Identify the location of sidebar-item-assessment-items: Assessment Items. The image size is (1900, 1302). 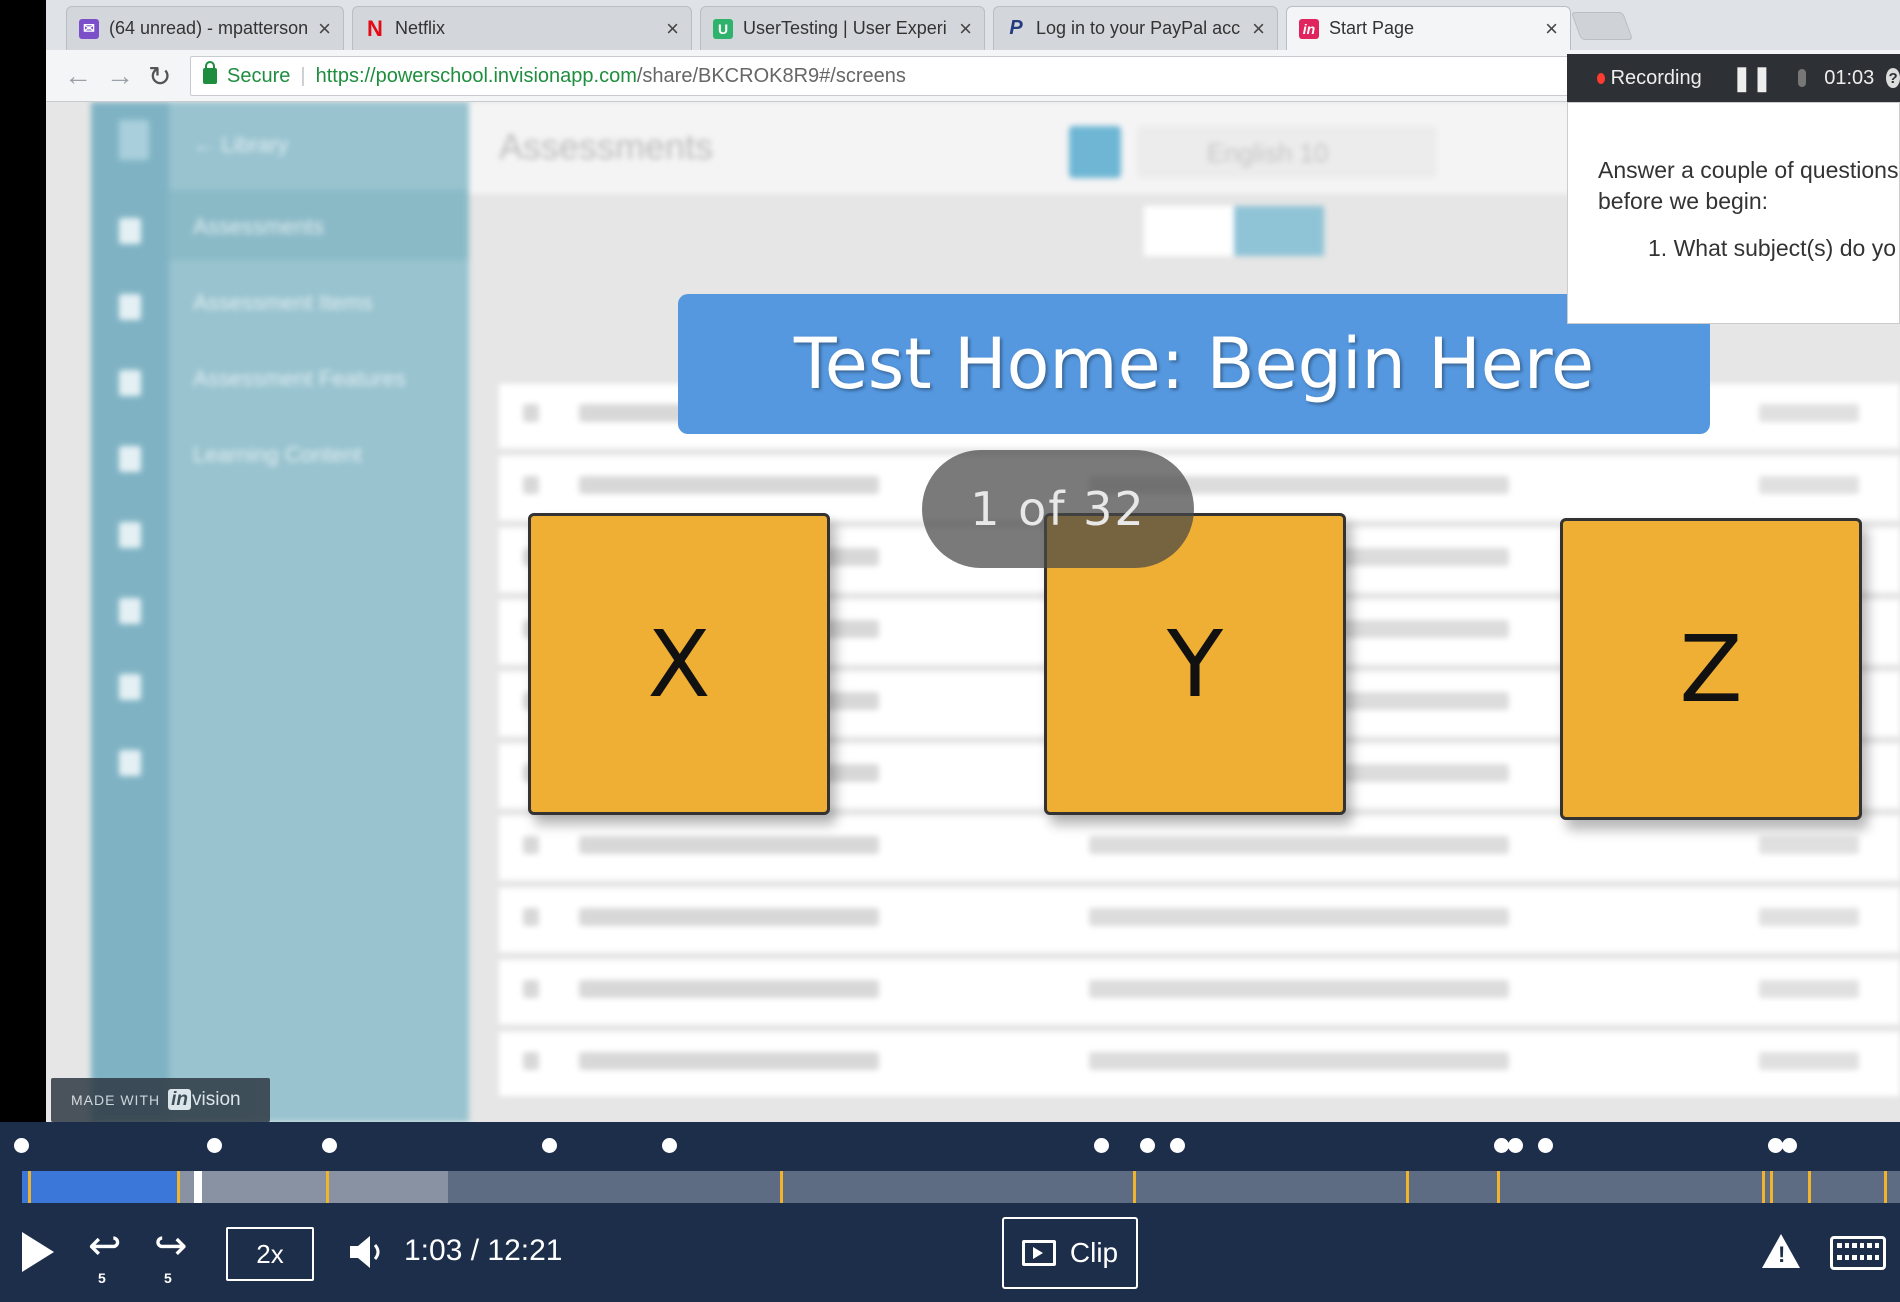
(283, 304).